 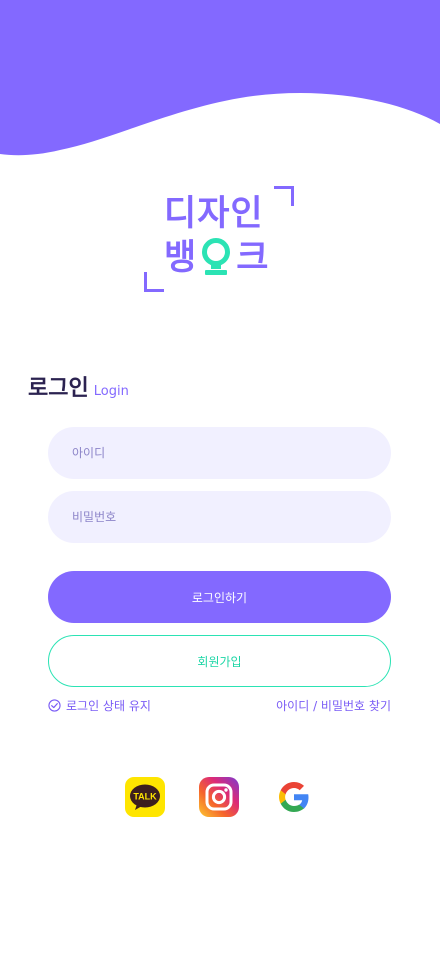 What do you see at coordinates (180, 258) in the screenshot?
I see `logo-syllable-left: 뱅` at bounding box center [180, 258].